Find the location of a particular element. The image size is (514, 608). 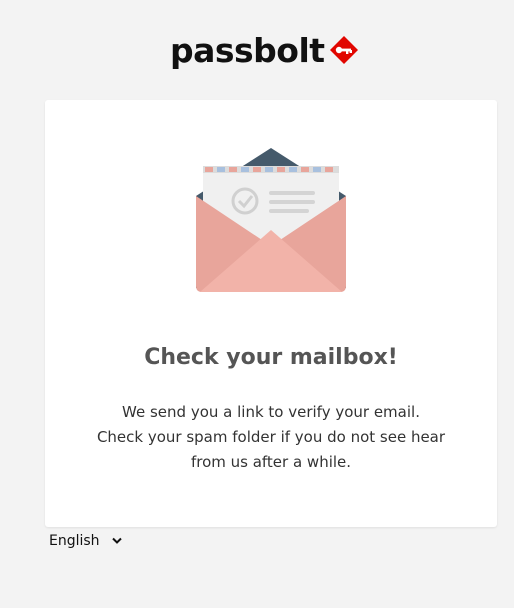

chevron-down-icon is located at coordinates (116, 540).